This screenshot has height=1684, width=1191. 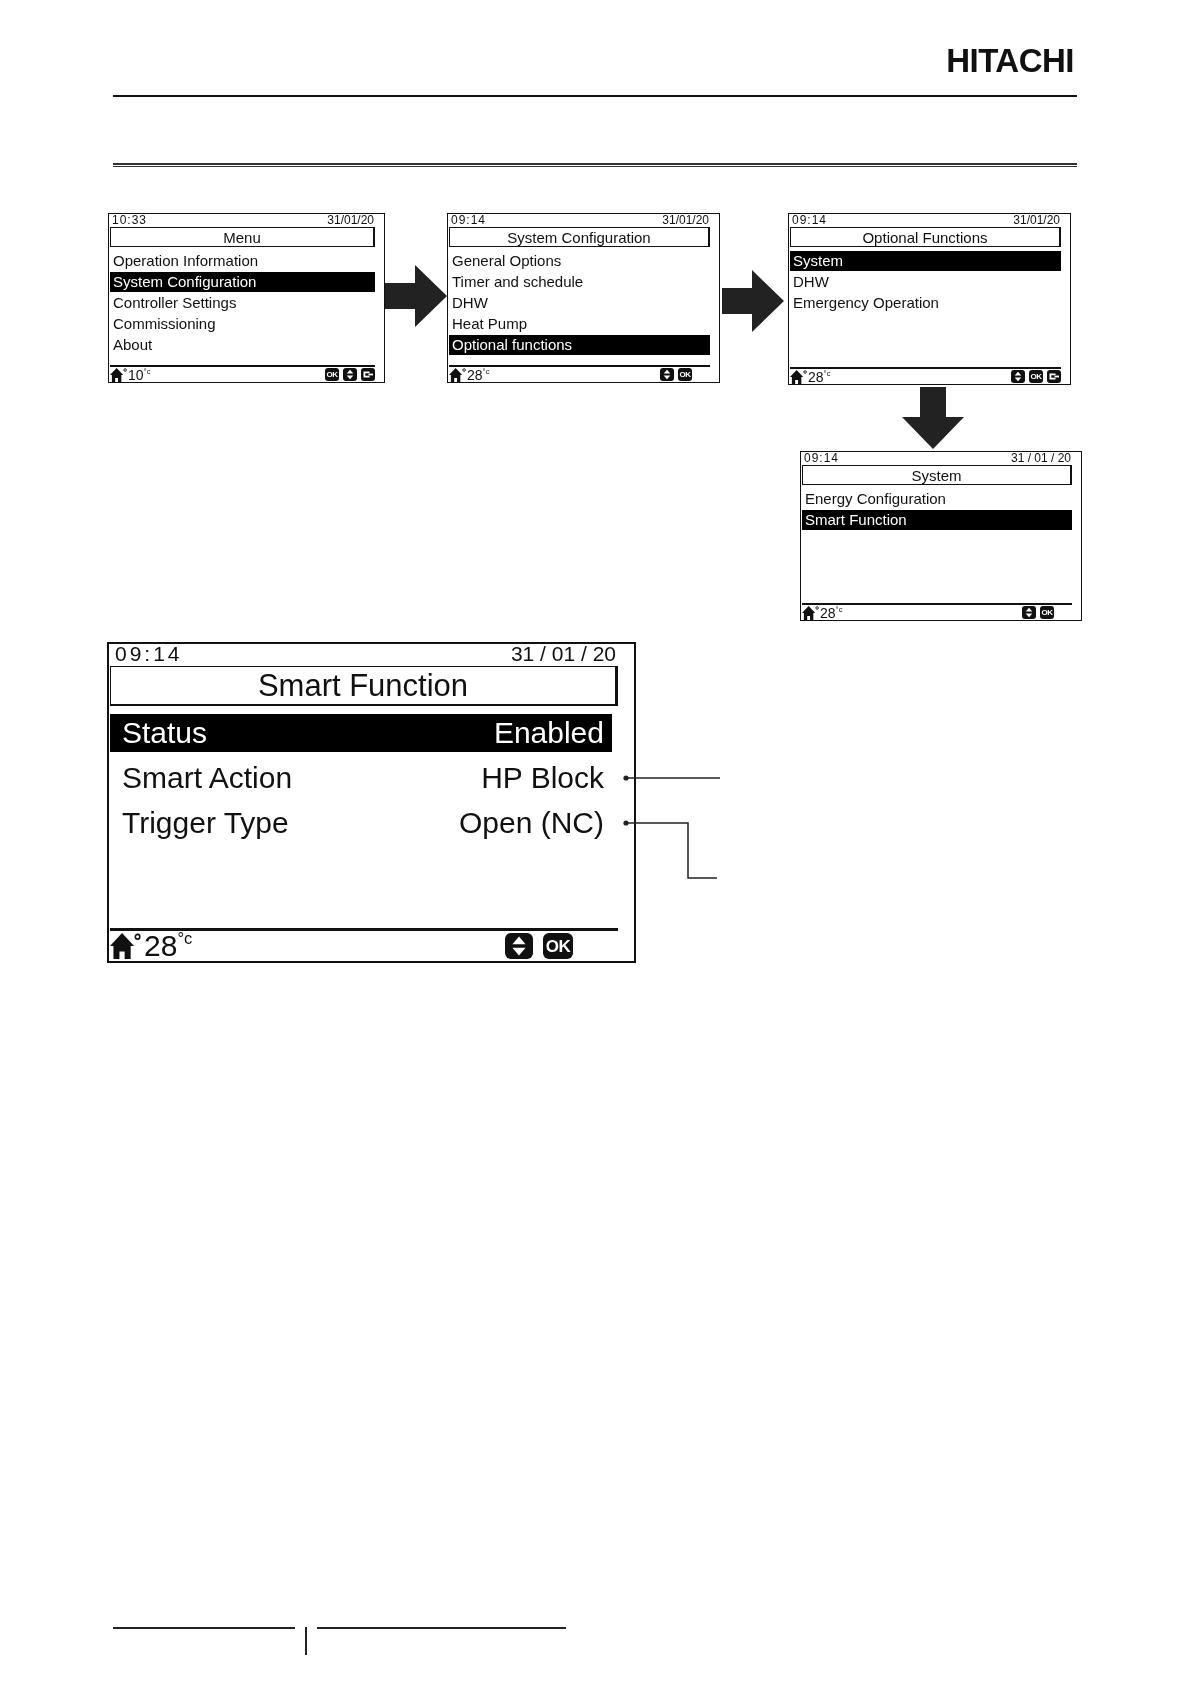 I want to click on menu-item: Controller Settings, so click(x=242, y=303).